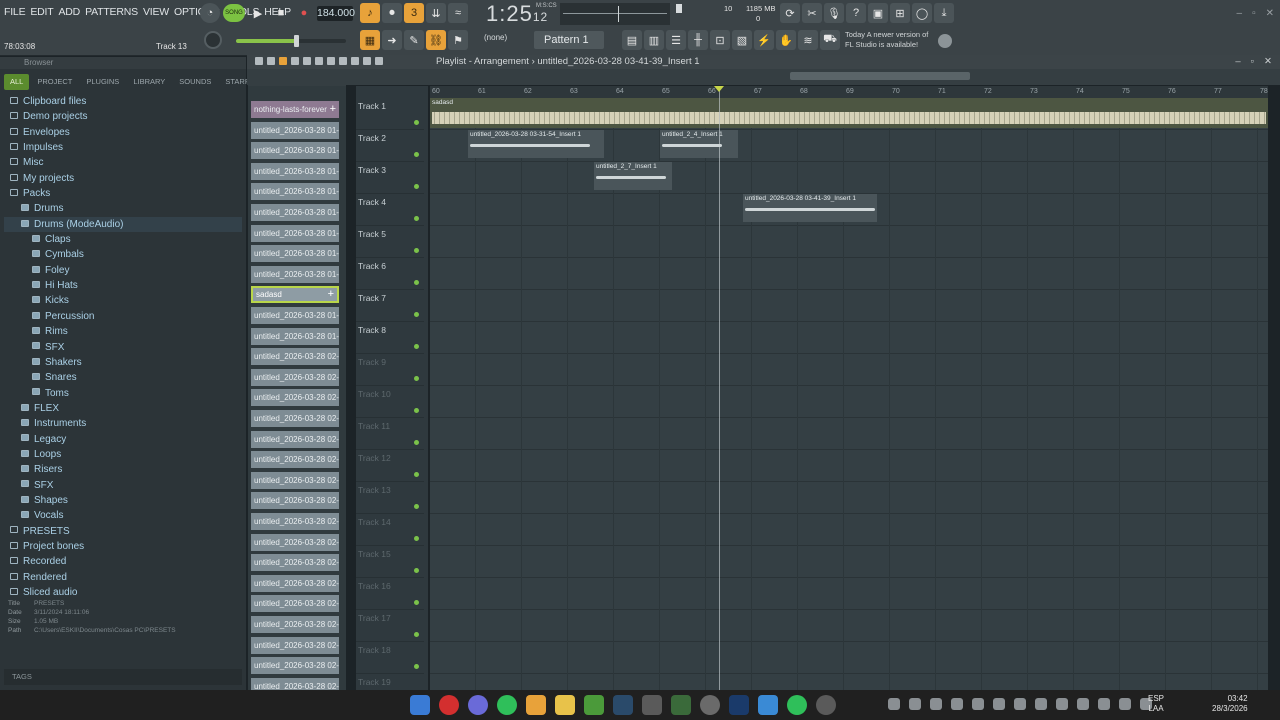 The image size is (1280, 720). What do you see at coordinates (234, 13) in the screenshot?
I see `song-mode-toggle: SONG` at bounding box center [234, 13].